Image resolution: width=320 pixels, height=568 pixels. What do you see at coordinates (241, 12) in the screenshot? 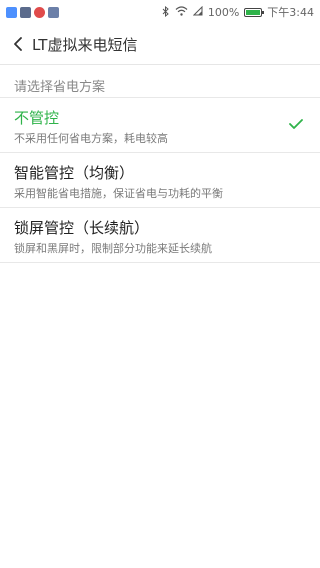
I see `status-icons: 100% 下午3:44` at bounding box center [241, 12].